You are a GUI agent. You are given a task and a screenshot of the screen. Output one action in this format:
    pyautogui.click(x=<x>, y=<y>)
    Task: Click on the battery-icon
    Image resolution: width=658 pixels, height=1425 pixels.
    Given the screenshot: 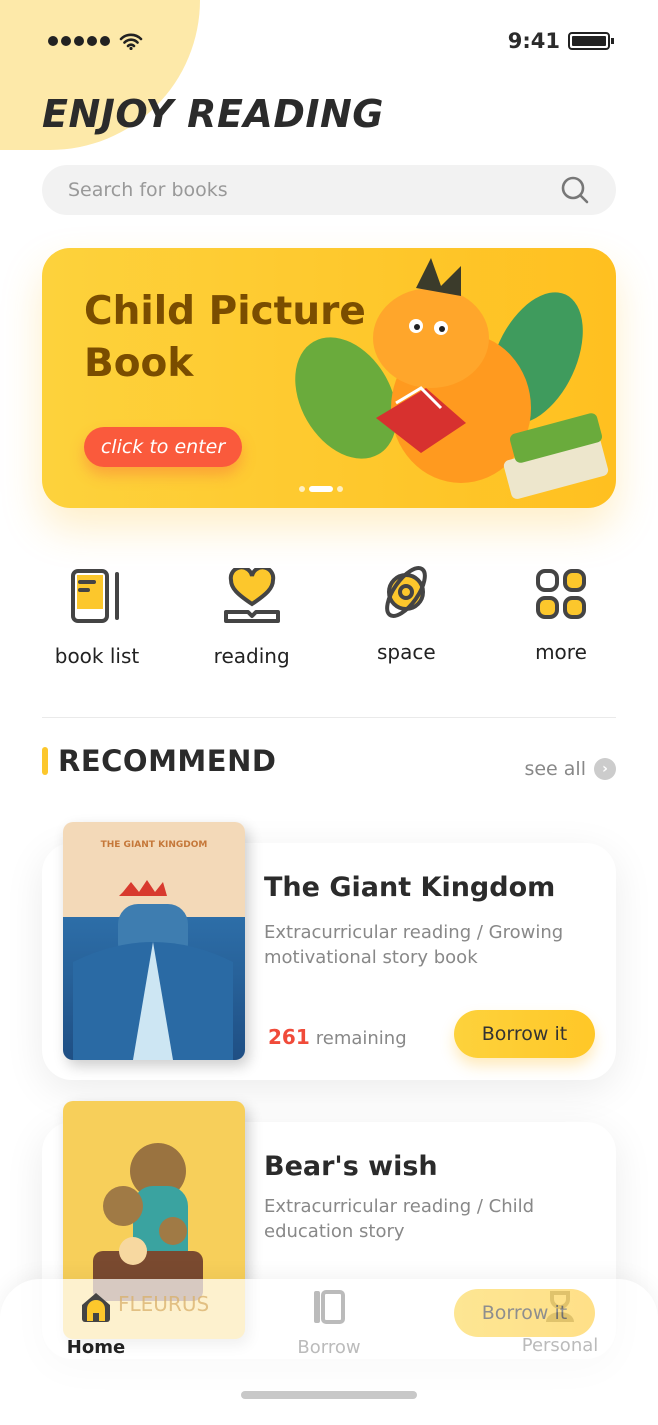 What is the action you would take?
    pyautogui.click(x=591, y=41)
    